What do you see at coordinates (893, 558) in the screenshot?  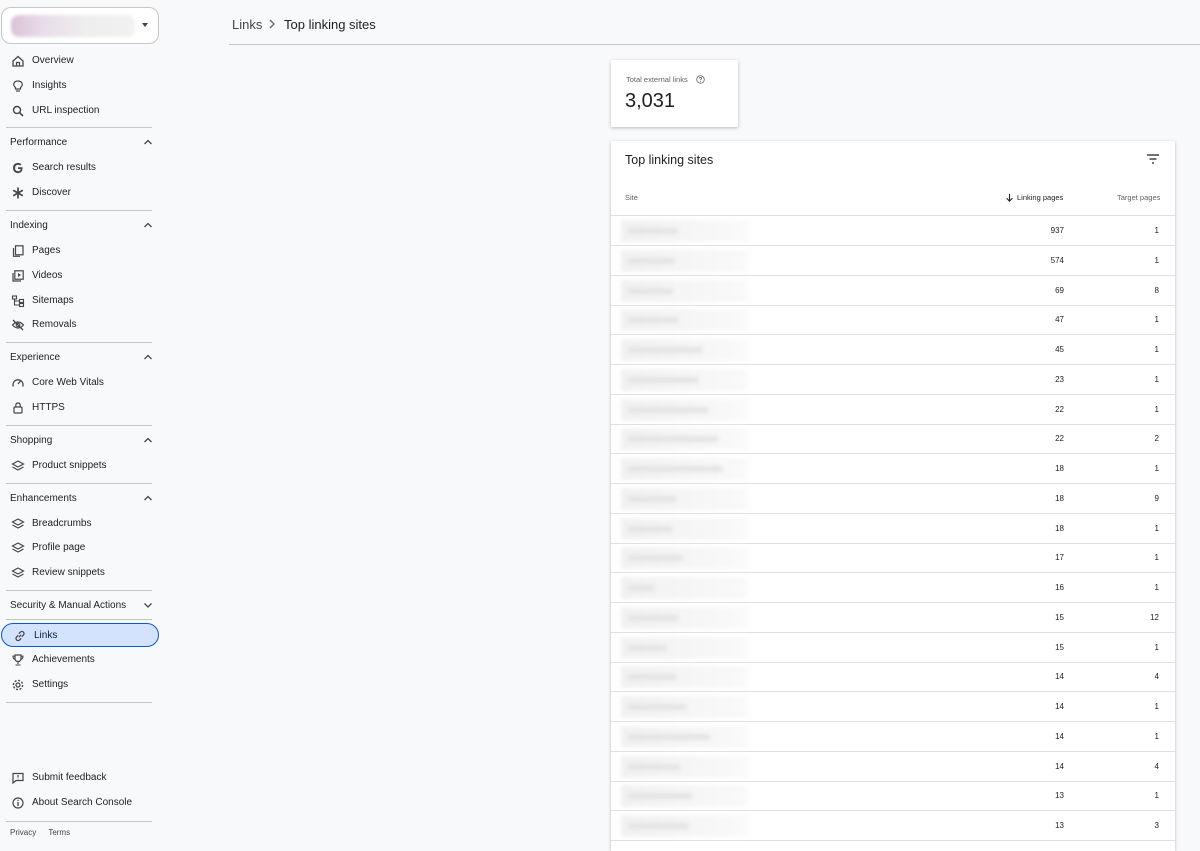 I see `table-row: 17 1` at bounding box center [893, 558].